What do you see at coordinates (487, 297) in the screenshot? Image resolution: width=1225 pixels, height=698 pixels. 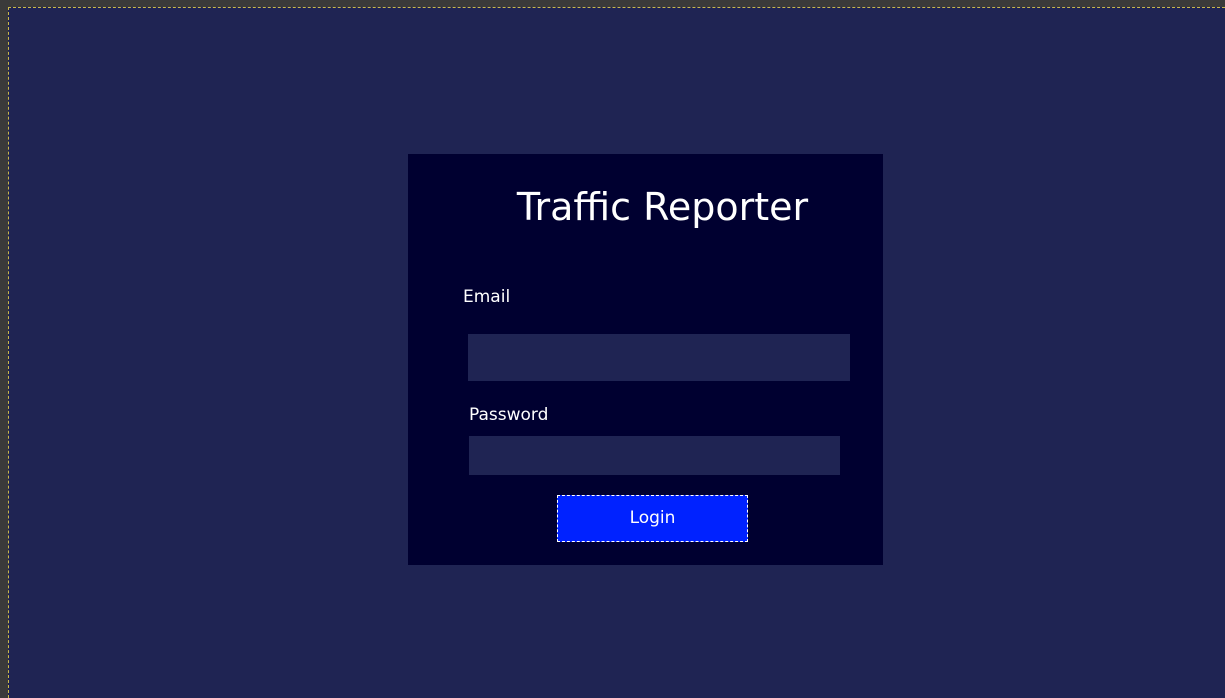 I see `email-label: Email` at bounding box center [487, 297].